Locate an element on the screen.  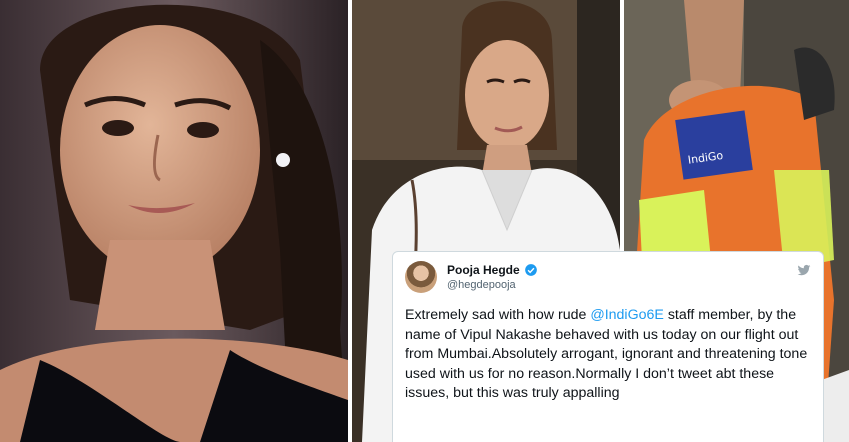
author-name: Pooja Hegde is located at coordinates (483, 270).